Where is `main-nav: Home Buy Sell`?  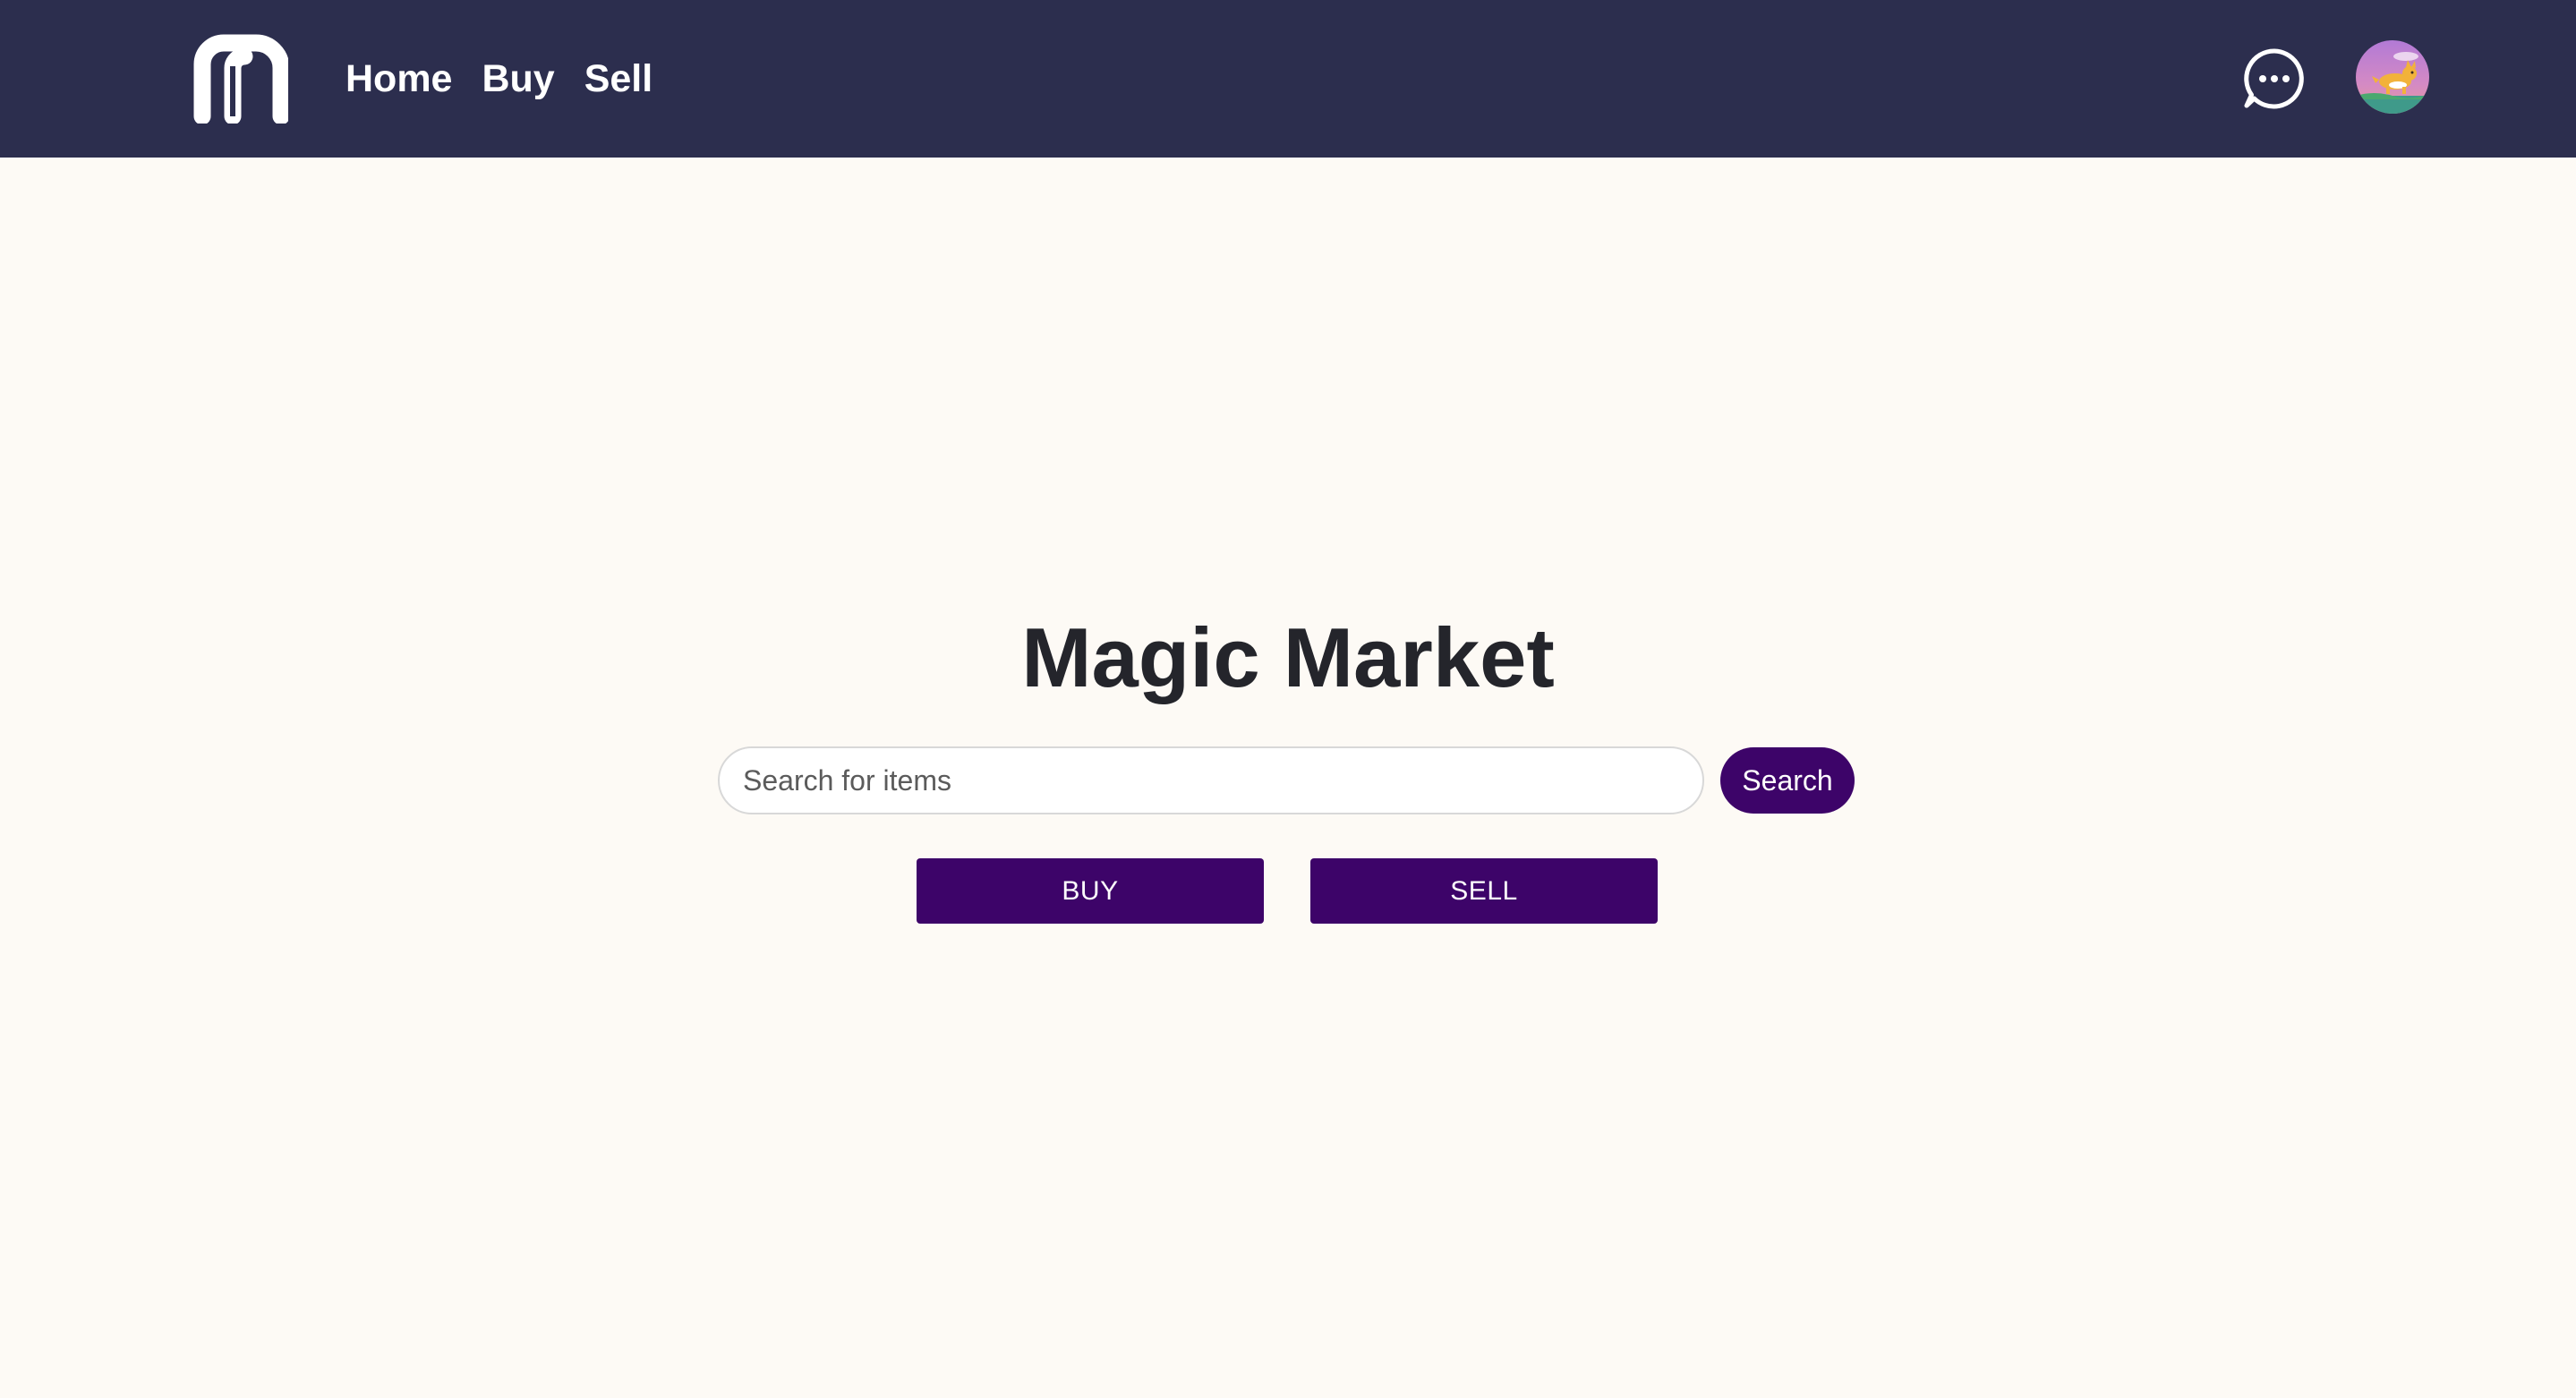 main-nav: Home Buy Sell is located at coordinates (513, 78).